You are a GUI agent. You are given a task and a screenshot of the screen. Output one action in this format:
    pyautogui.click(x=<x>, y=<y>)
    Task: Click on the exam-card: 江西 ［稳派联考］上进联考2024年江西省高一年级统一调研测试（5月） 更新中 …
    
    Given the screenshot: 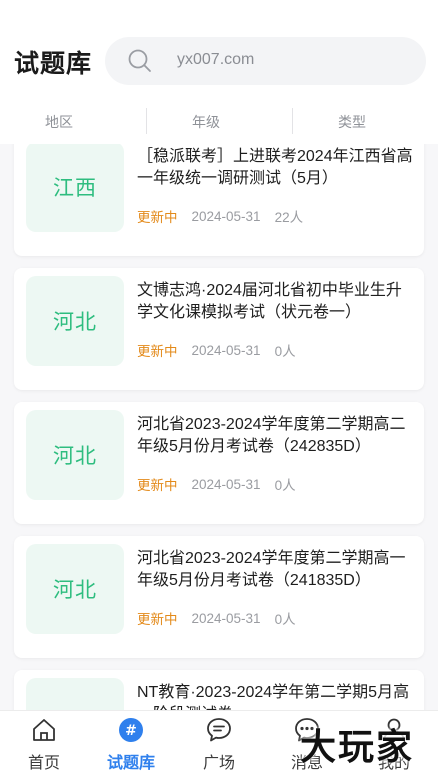 What is the action you would take?
    pyautogui.click(x=219, y=200)
    